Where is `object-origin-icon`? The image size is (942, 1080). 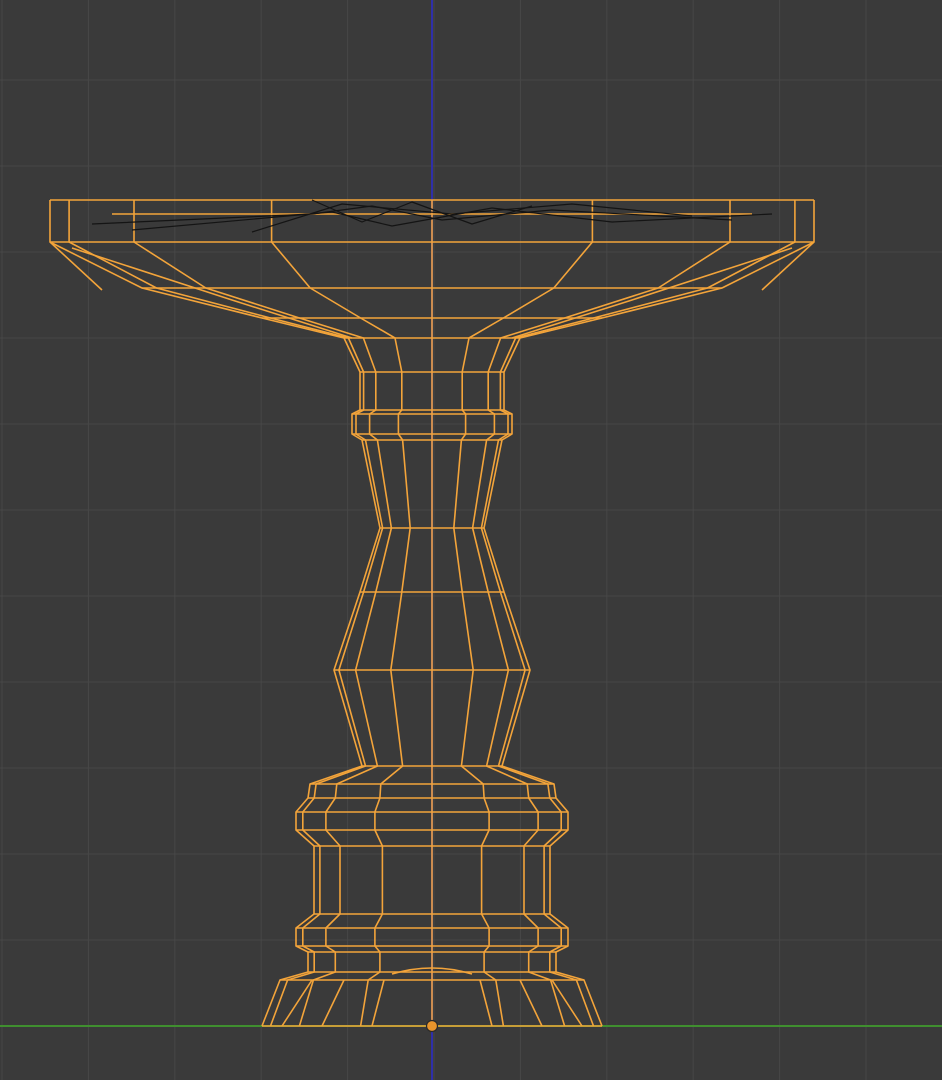 object-origin-icon is located at coordinates (432, 1026).